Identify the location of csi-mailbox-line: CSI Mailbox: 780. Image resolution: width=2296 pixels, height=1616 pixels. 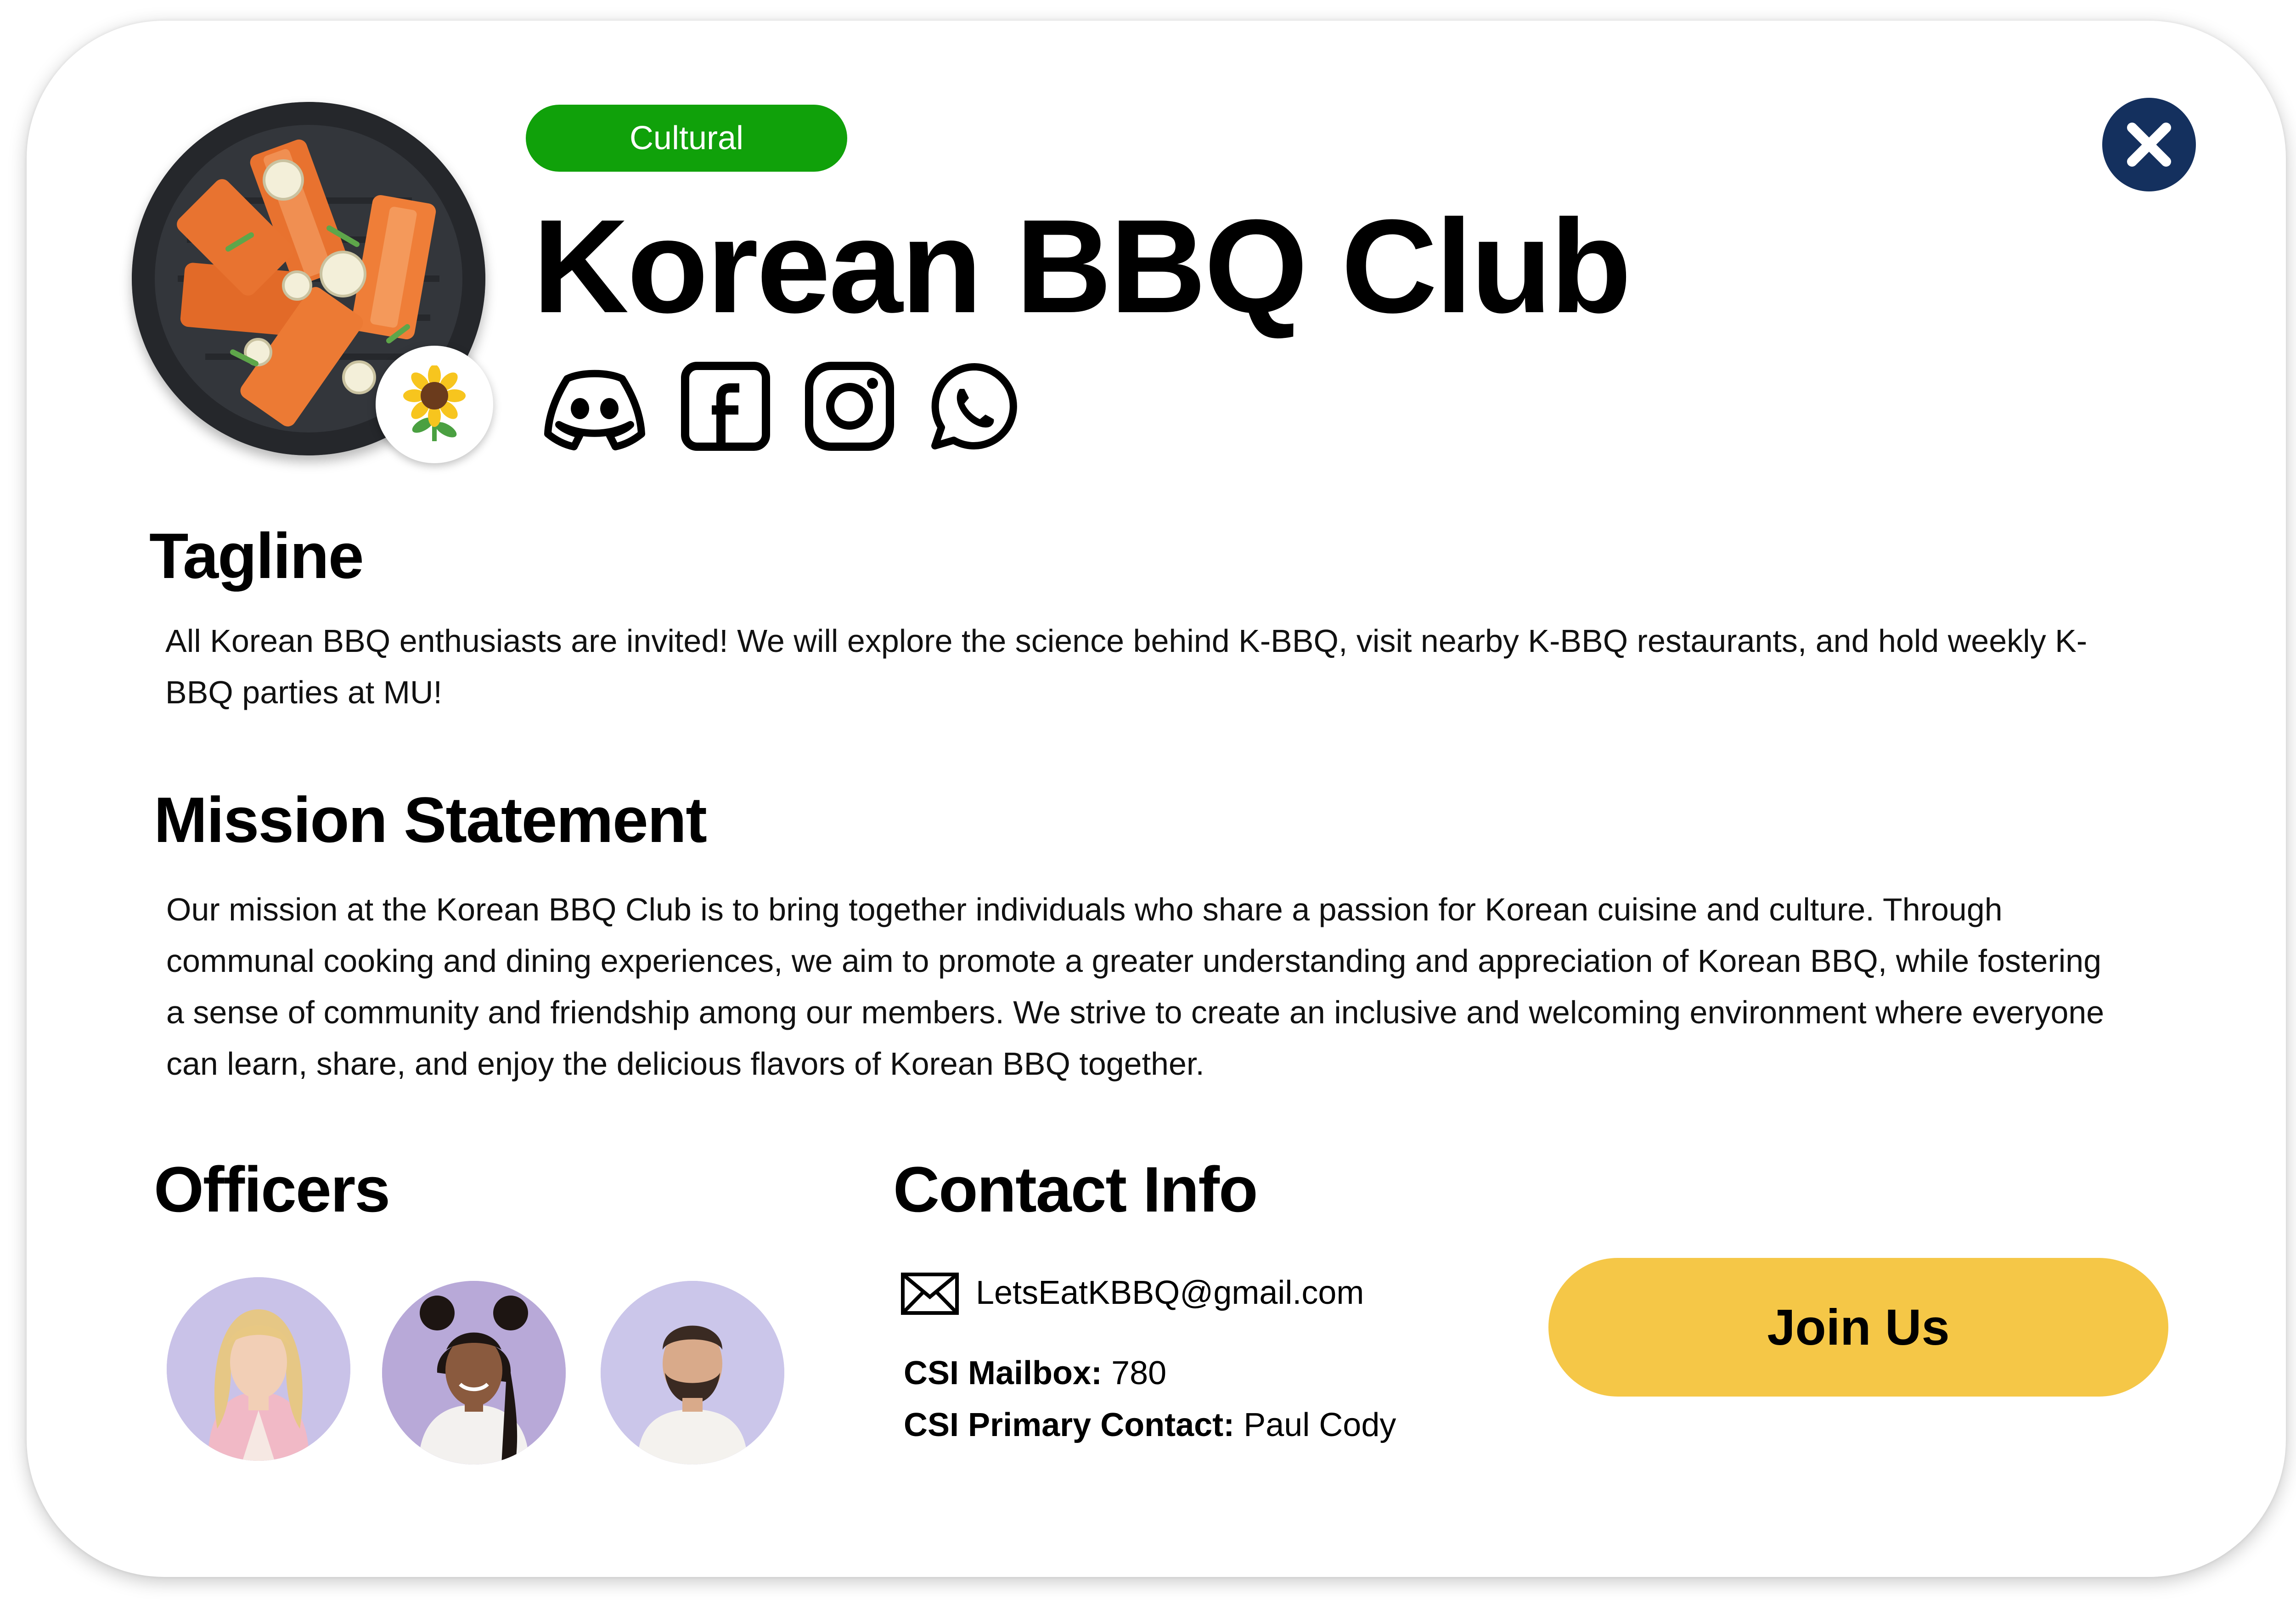
(1035, 1373).